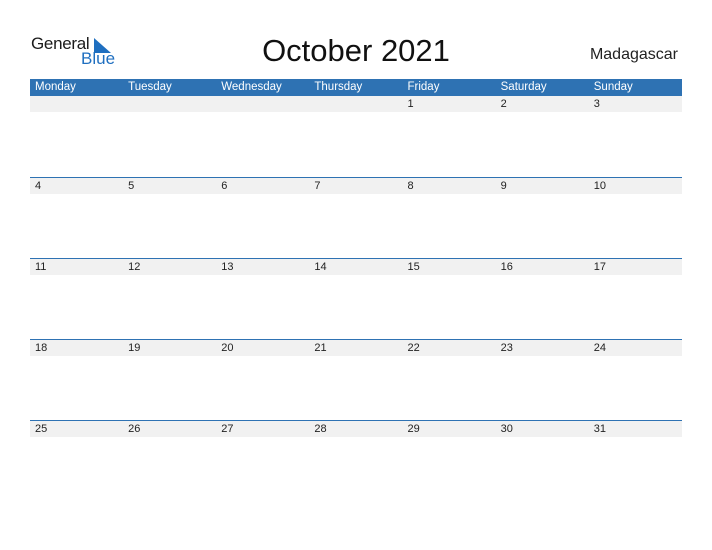 This screenshot has height=550, width=712. Describe the element at coordinates (599, 267) in the screenshot. I see `day-cell: 17` at that location.